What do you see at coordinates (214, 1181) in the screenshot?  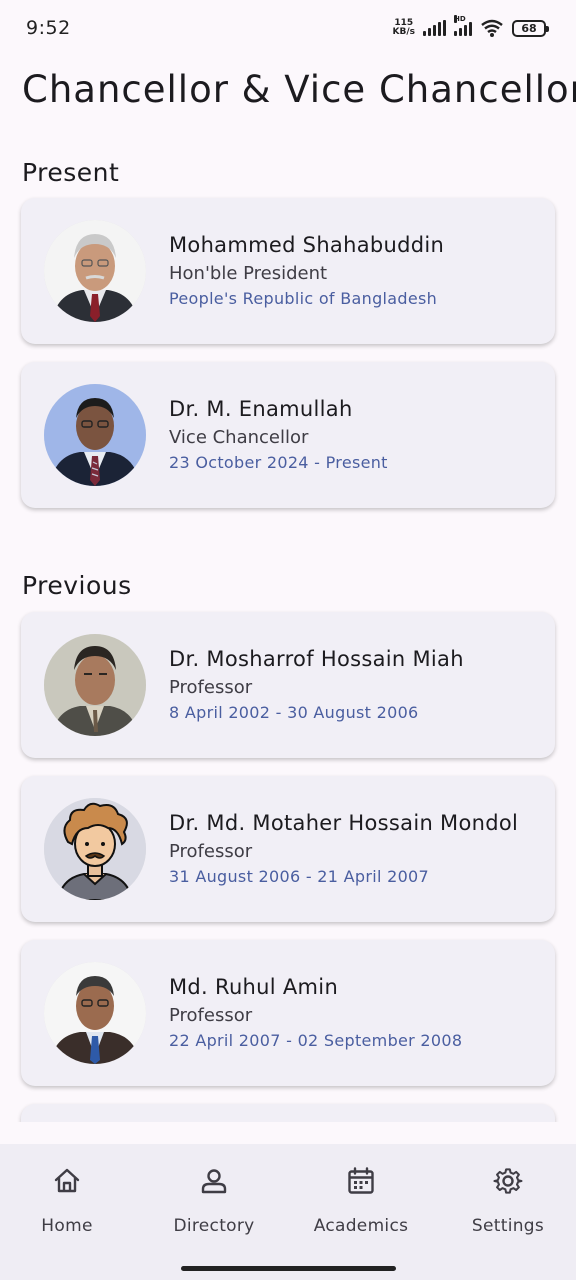 I see `person-icon` at bounding box center [214, 1181].